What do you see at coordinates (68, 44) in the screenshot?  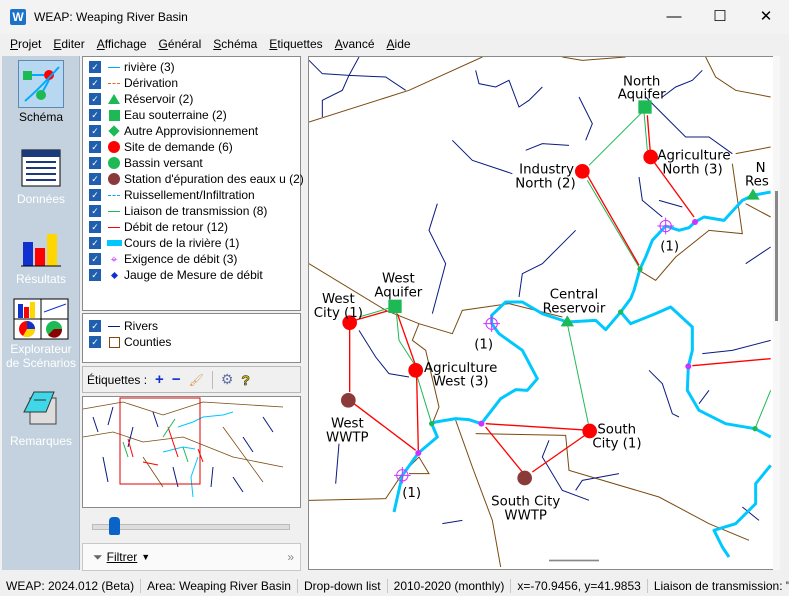 I see `menu-editer: Editer` at bounding box center [68, 44].